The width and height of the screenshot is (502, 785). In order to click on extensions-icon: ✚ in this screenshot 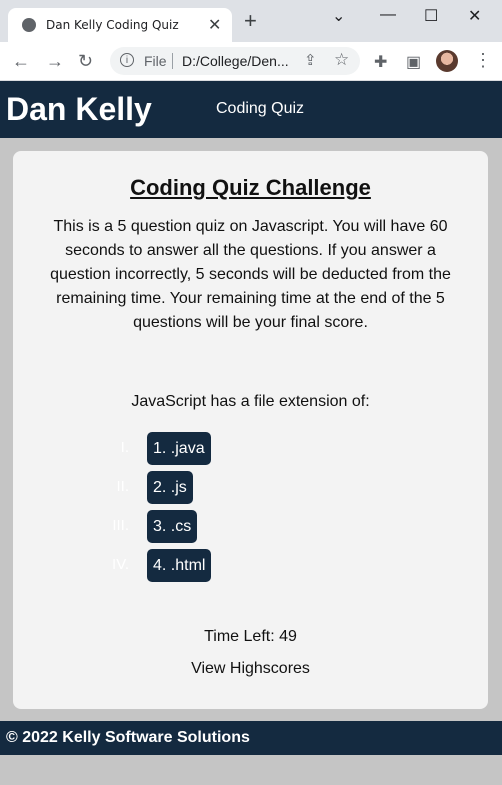, I will do `click(380, 62)`.